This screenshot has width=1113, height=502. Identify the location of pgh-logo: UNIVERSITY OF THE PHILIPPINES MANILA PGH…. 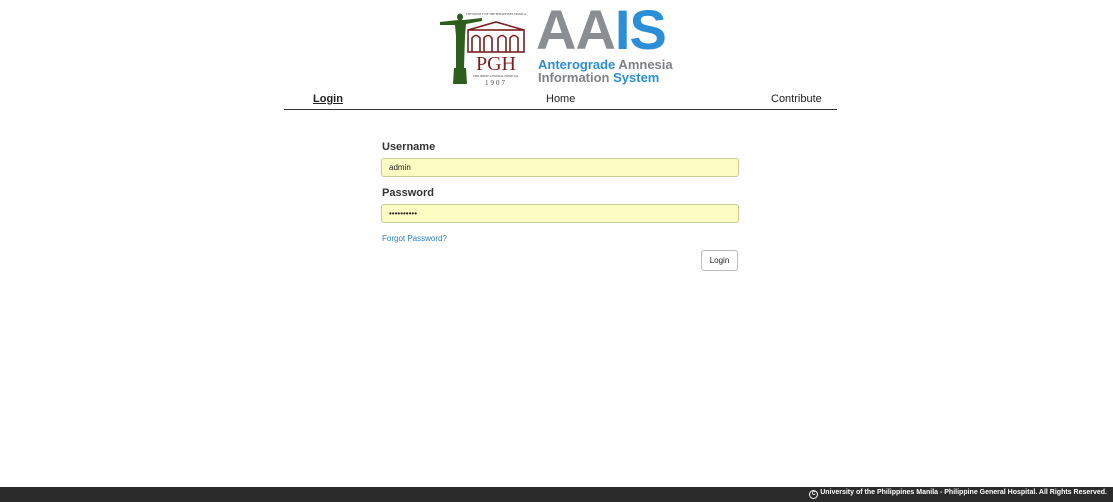
(483, 49).